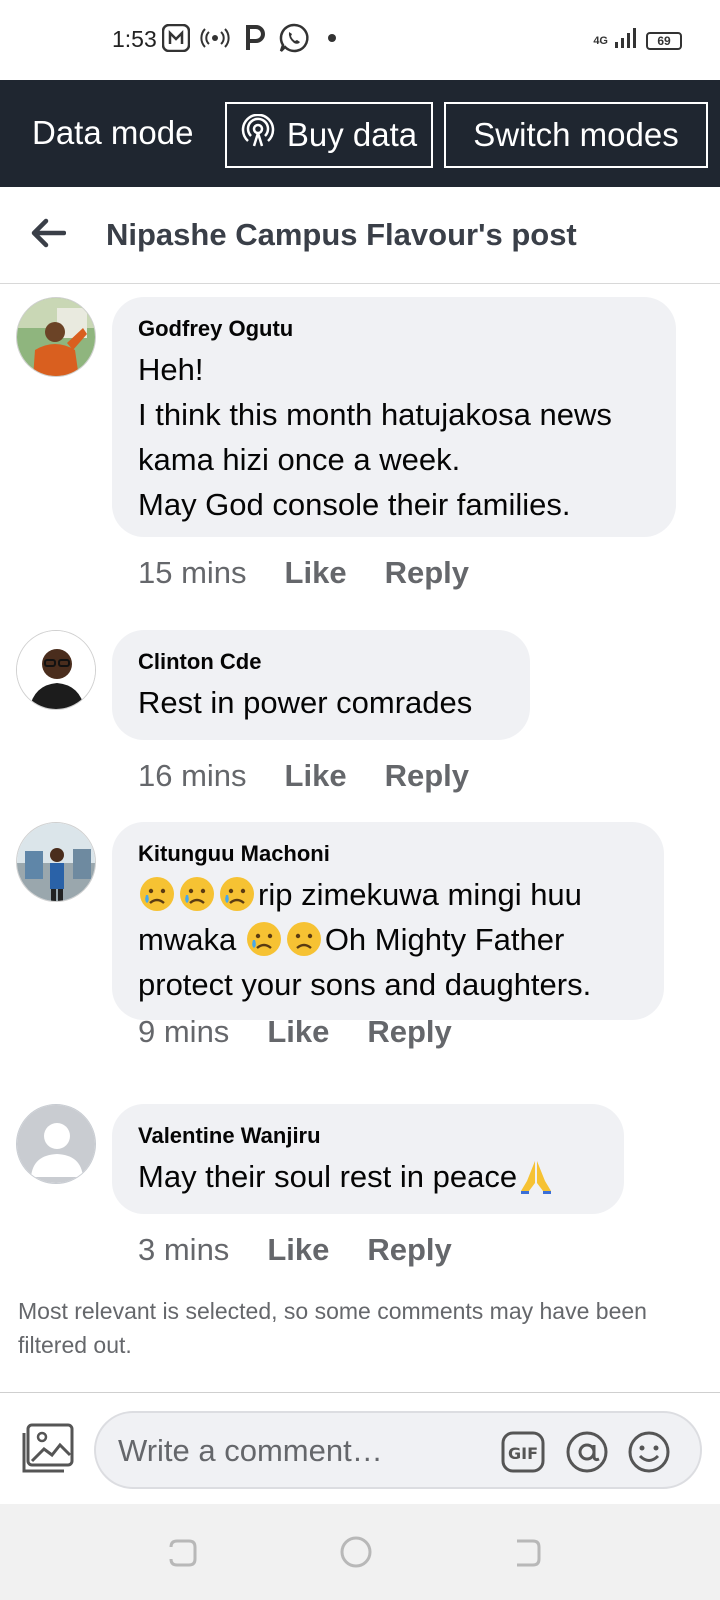 This screenshot has width=720, height=1600. I want to click on signal-icon, so click(627, 40).